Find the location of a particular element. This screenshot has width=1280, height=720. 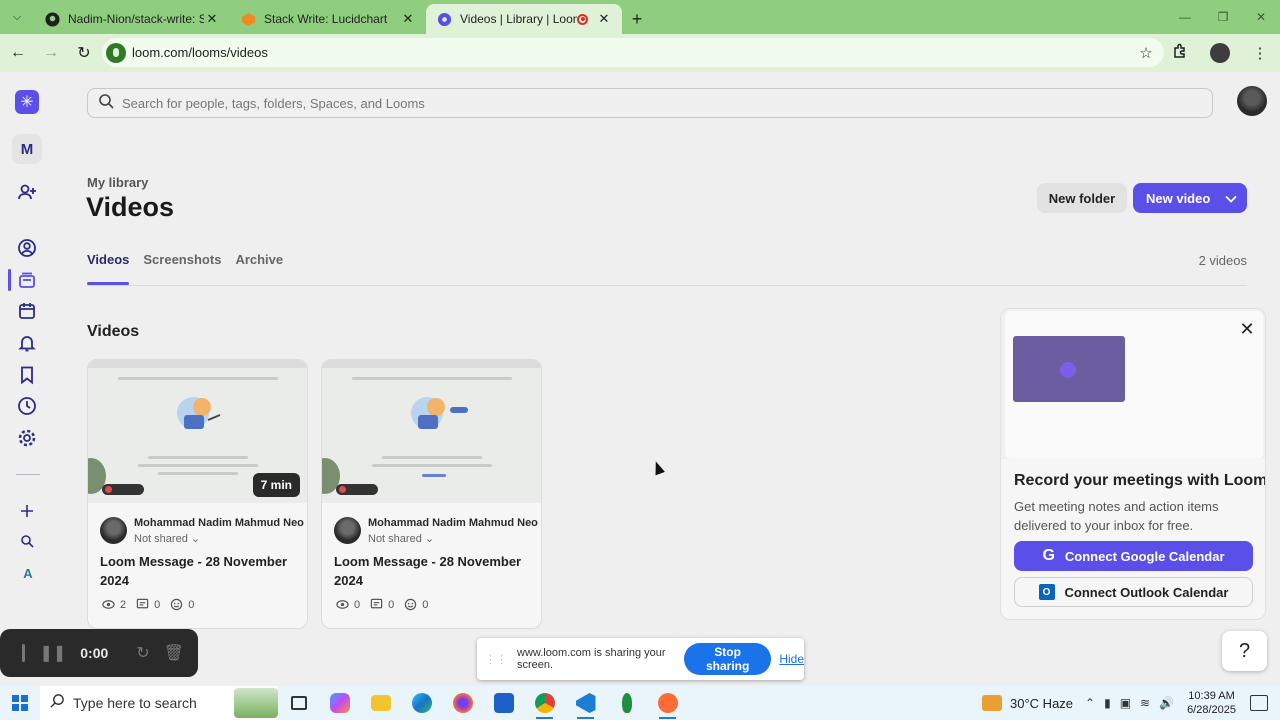

task-view-icon is located at coordinates (298, 703).